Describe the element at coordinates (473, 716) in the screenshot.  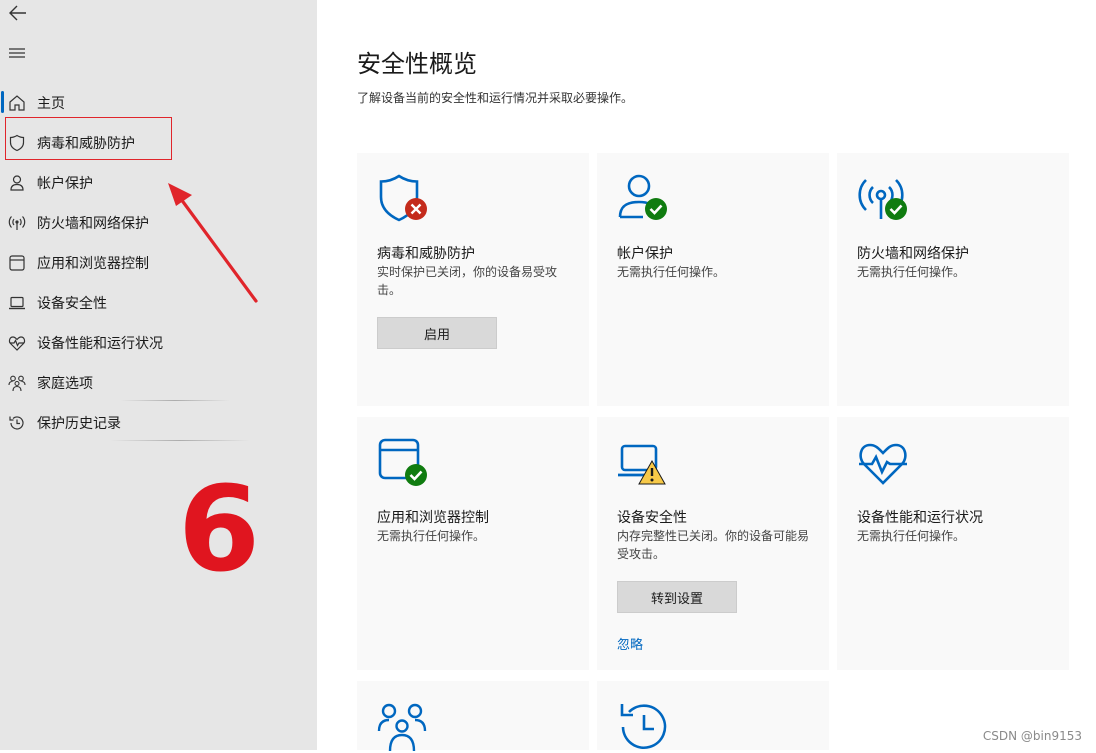
I see `card-family-options` at that location.